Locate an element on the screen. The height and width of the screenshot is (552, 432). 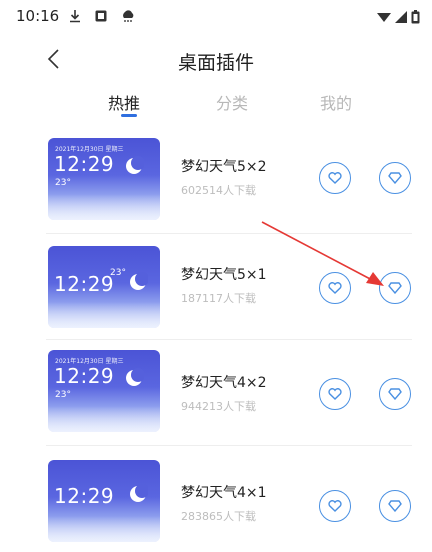
widget-name: 梦幻天气5×2 is located at coordinates (224, 167).